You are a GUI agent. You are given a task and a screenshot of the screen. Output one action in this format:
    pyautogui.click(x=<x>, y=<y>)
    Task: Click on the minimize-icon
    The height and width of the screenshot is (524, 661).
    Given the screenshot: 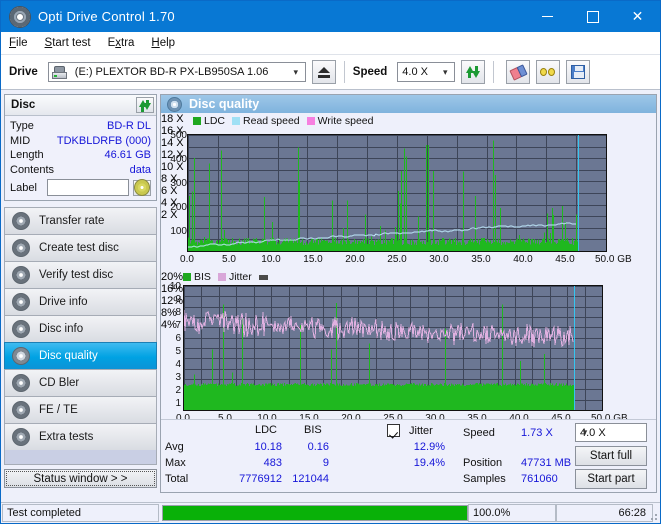 What is the action you would take?
    pyautogui.click(x=547, y=16)
    